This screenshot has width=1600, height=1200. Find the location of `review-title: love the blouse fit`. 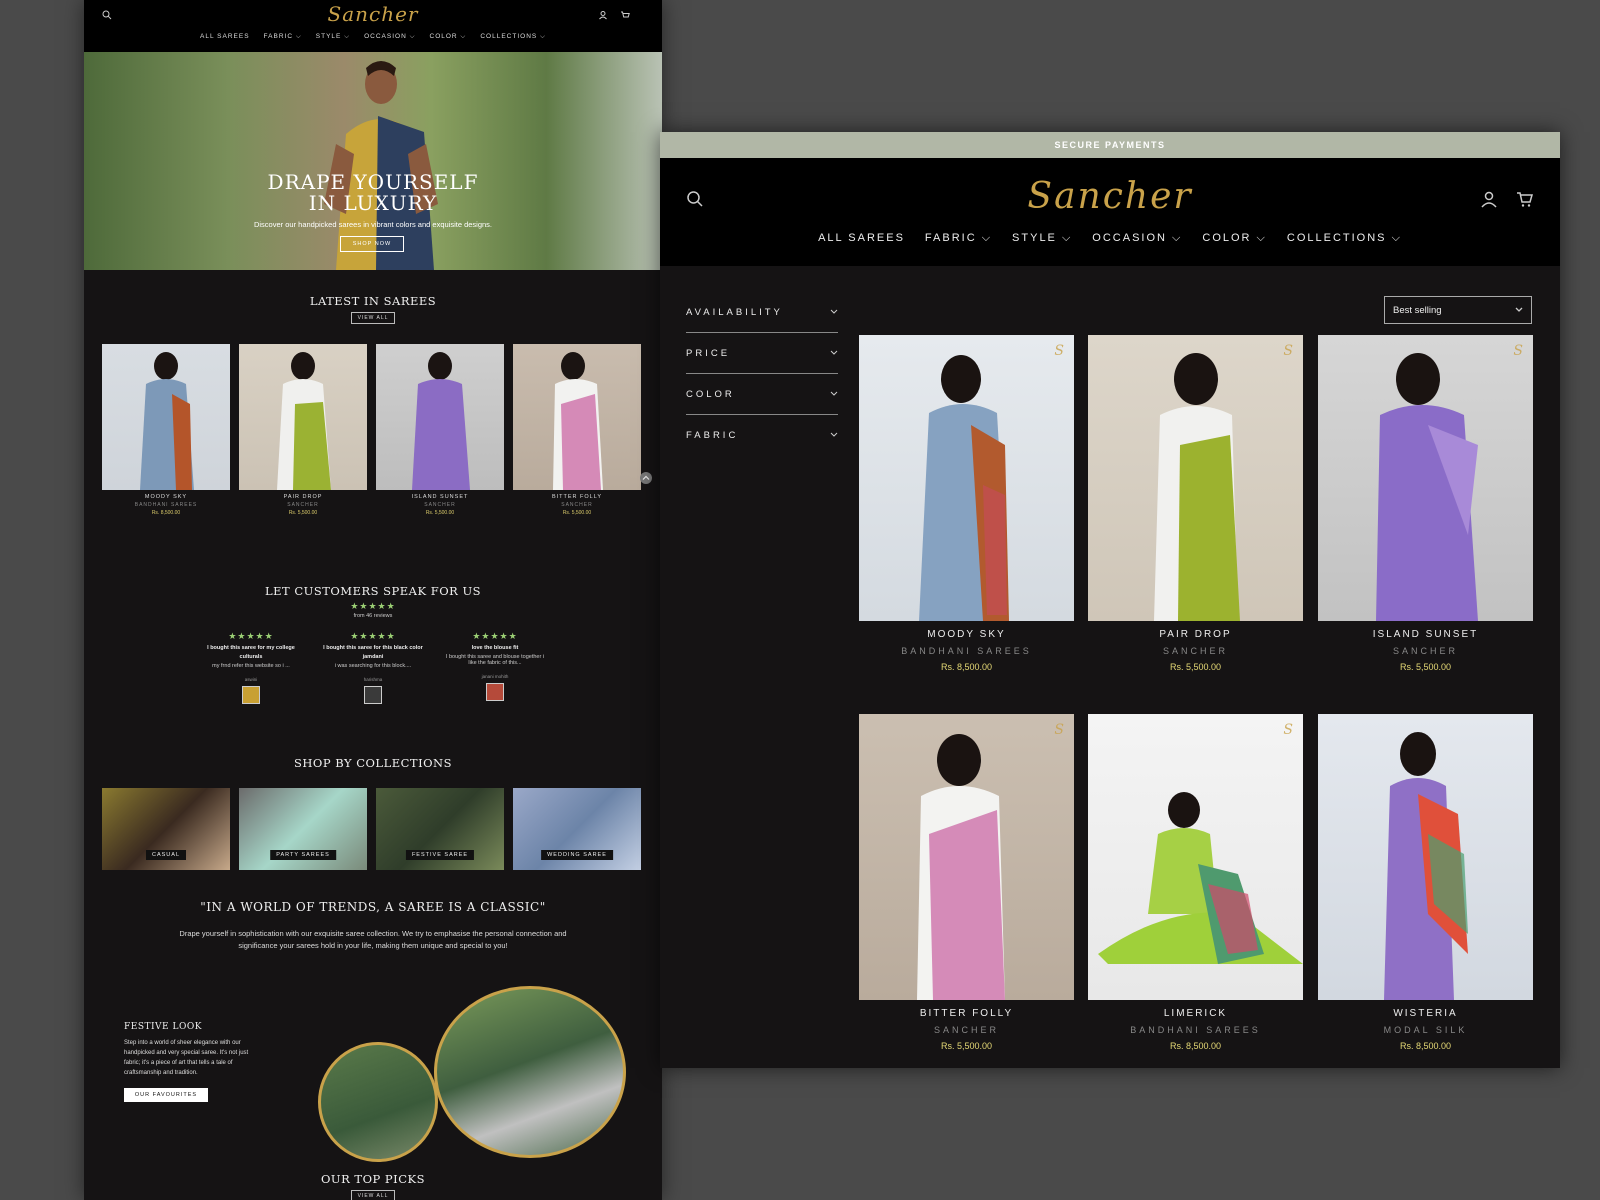

review-title: love the blouse fit is located at coordinates (495, 648).